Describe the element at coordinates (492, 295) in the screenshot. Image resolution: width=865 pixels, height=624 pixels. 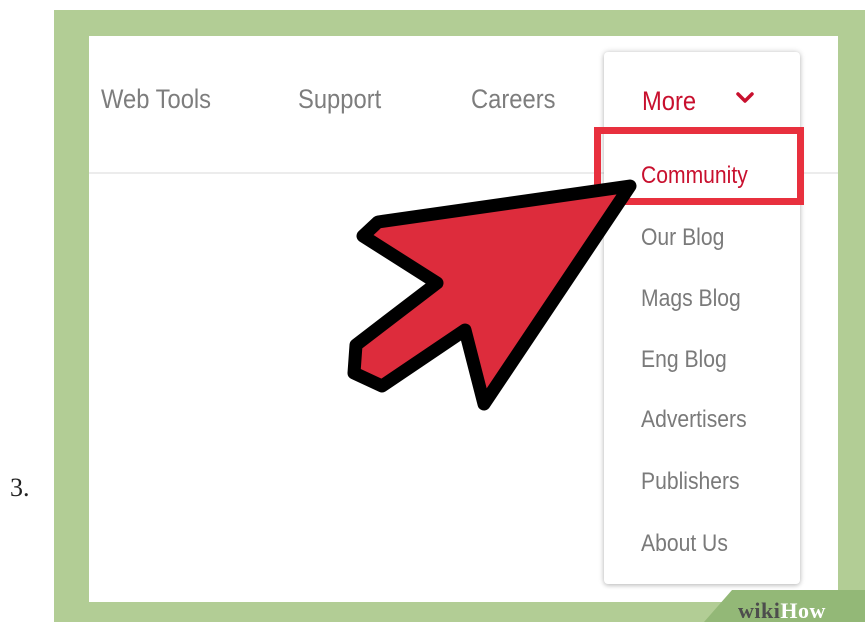
I see `pointer-arrow-icon` at that location.